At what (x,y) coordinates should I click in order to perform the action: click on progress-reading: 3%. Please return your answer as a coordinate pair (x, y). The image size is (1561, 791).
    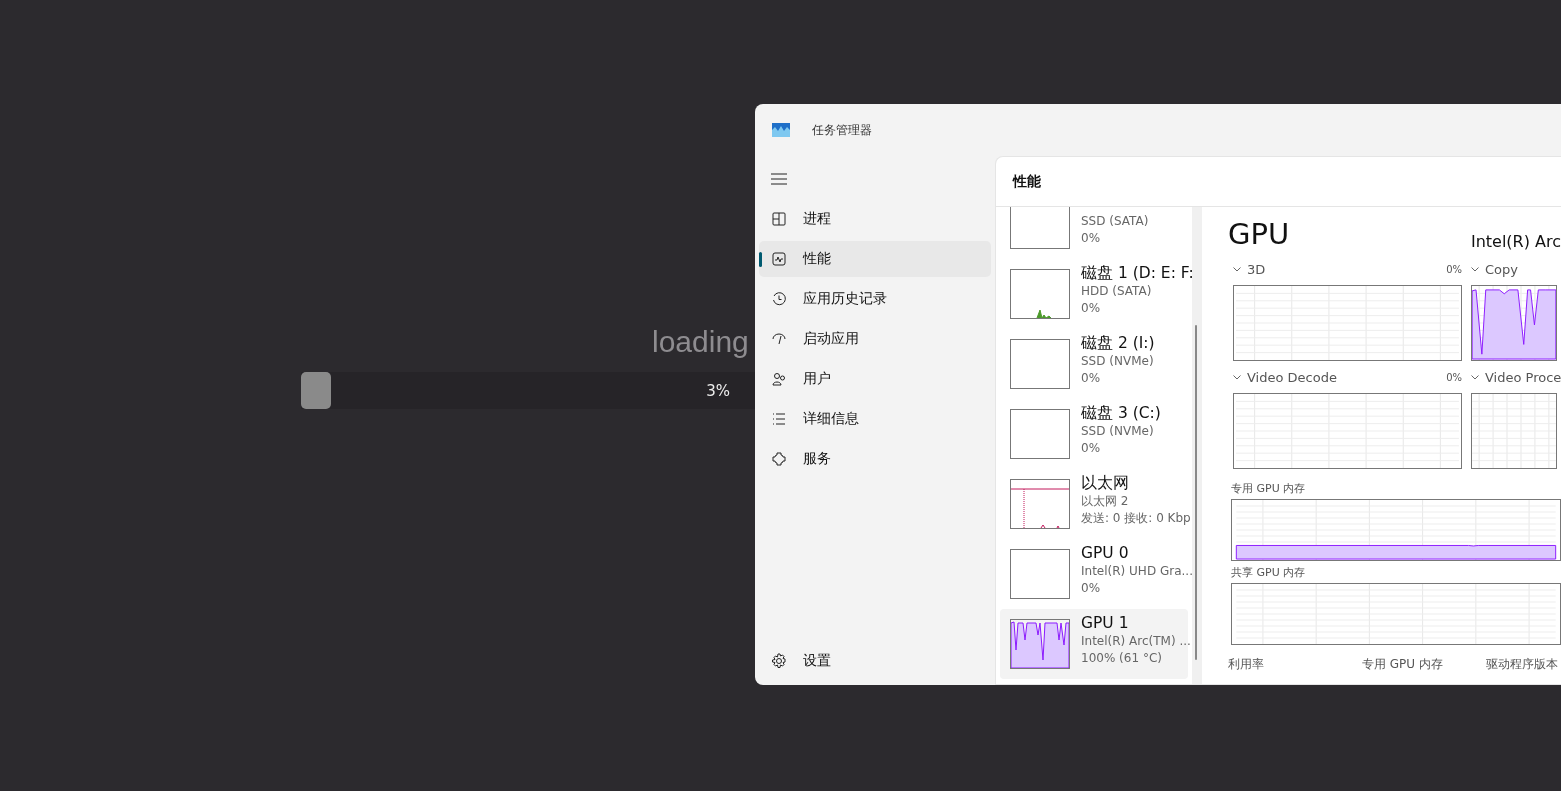
    Looking at the image, I should click on (718, 390).